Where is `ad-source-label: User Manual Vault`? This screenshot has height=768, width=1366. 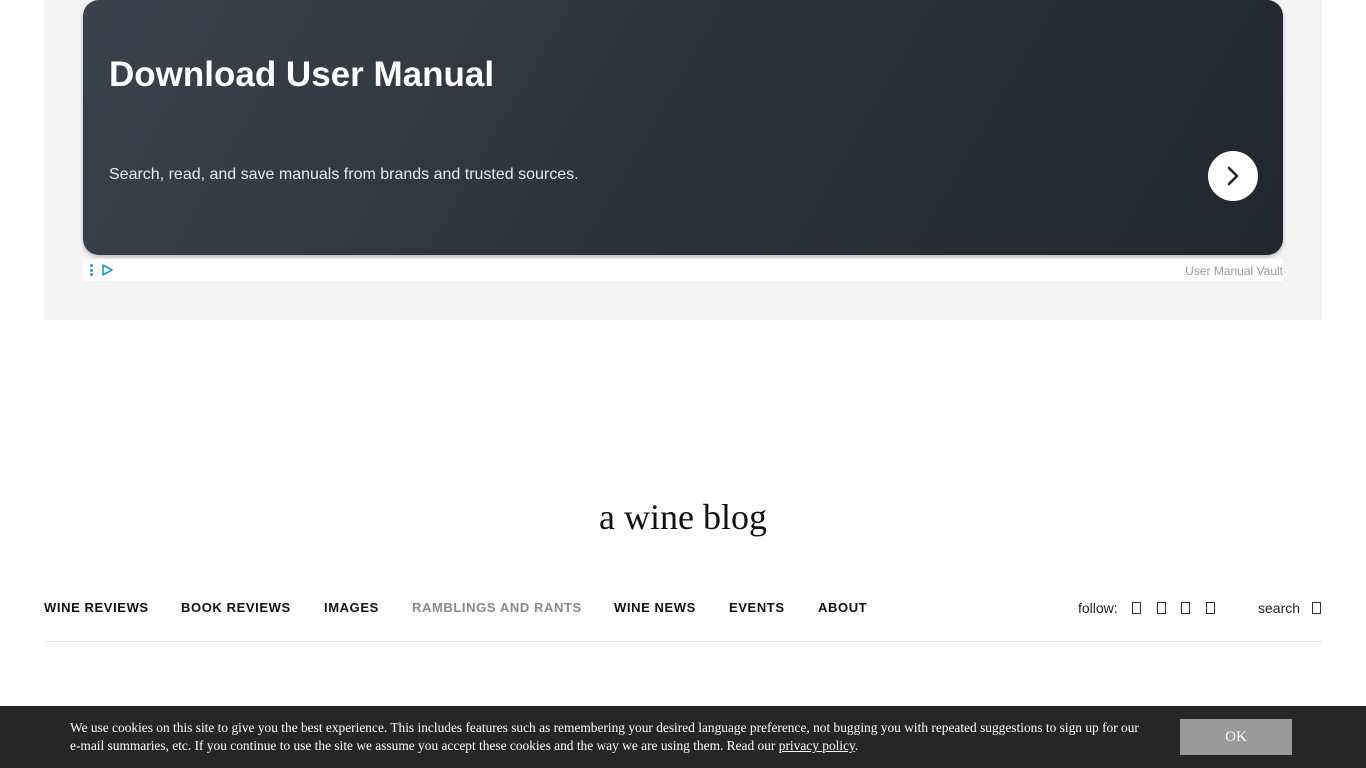 ad-source-label: User Manual Vault is located at coordinates (1234, 271).